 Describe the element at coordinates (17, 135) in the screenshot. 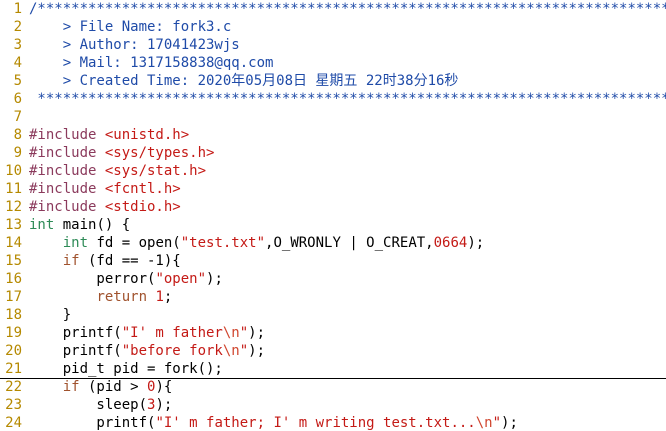

I see `line-number: 8` at that location.